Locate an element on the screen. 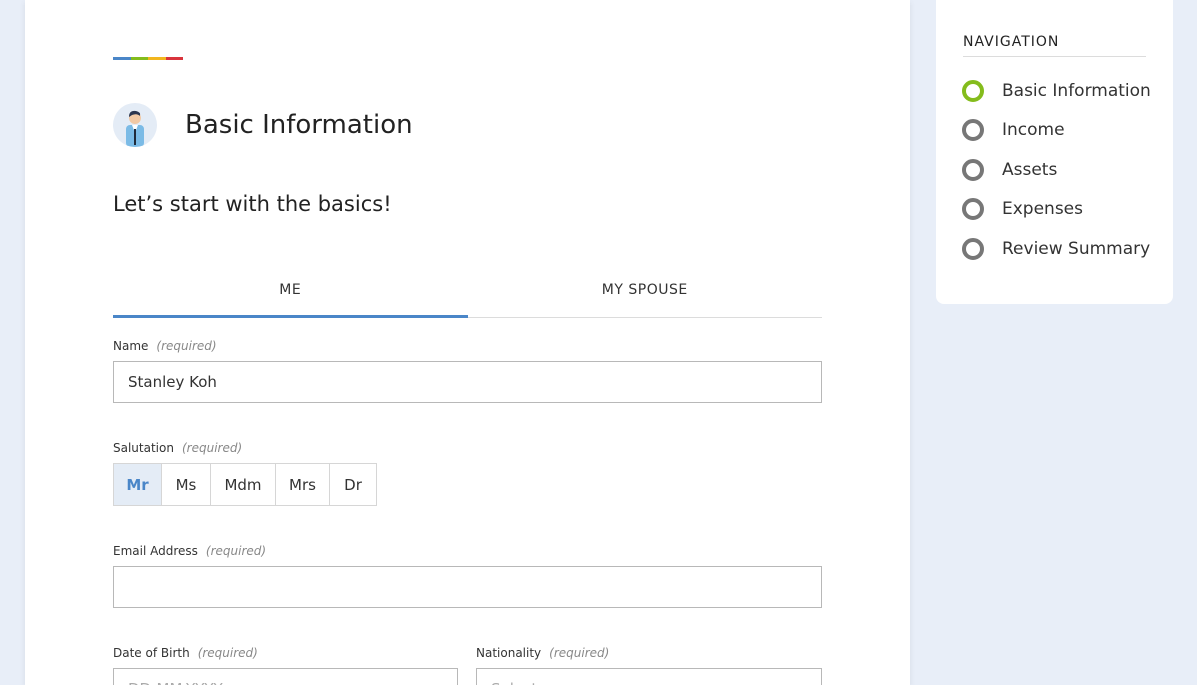 This screenshot has height=685, width=1197. salutation-option-mdm: Mdm is located at coordinates (243, 484).